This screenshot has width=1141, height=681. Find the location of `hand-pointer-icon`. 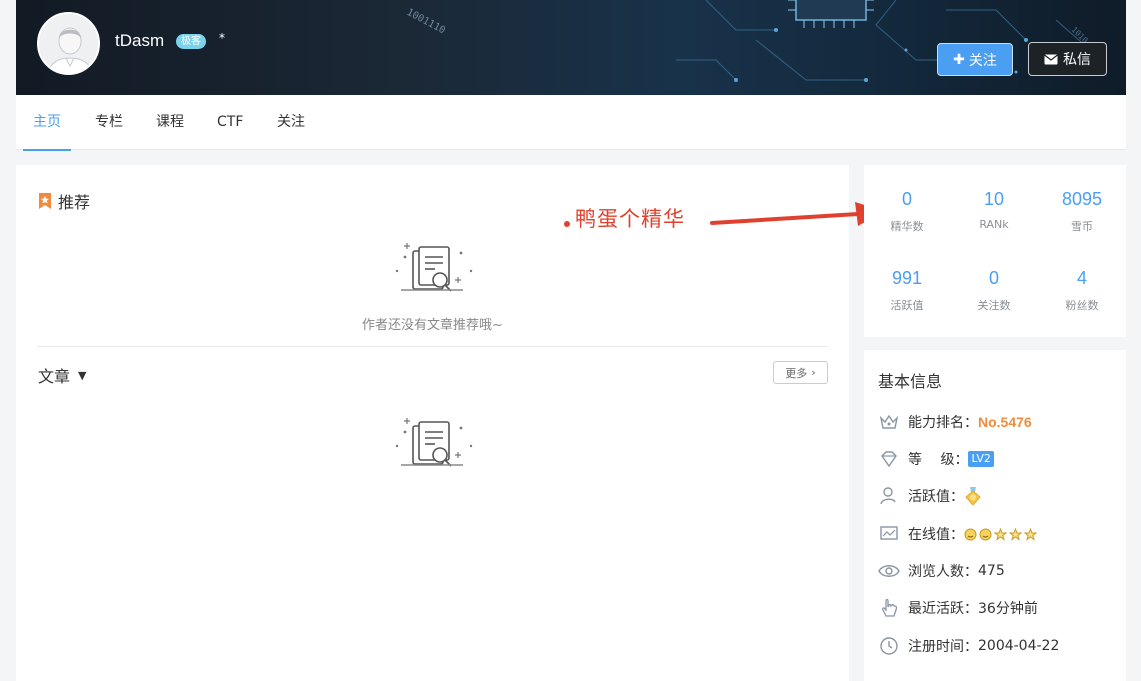

hand-pointer-icon is located at coordinates (889, 608).